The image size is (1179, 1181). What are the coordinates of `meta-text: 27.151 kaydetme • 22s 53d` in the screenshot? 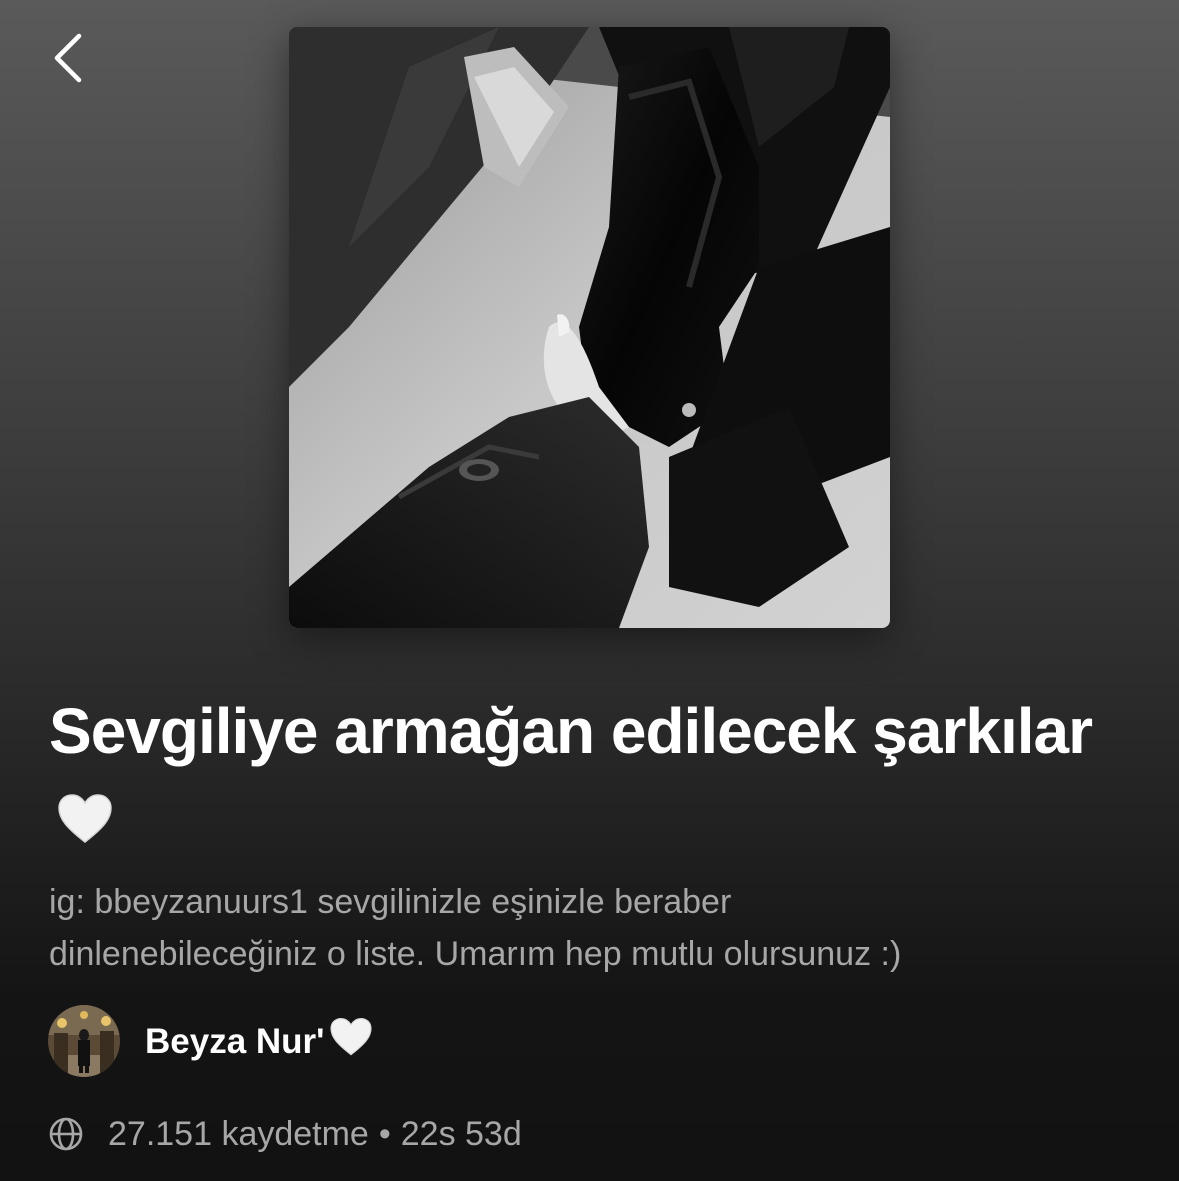 It's located at (315, 1134).